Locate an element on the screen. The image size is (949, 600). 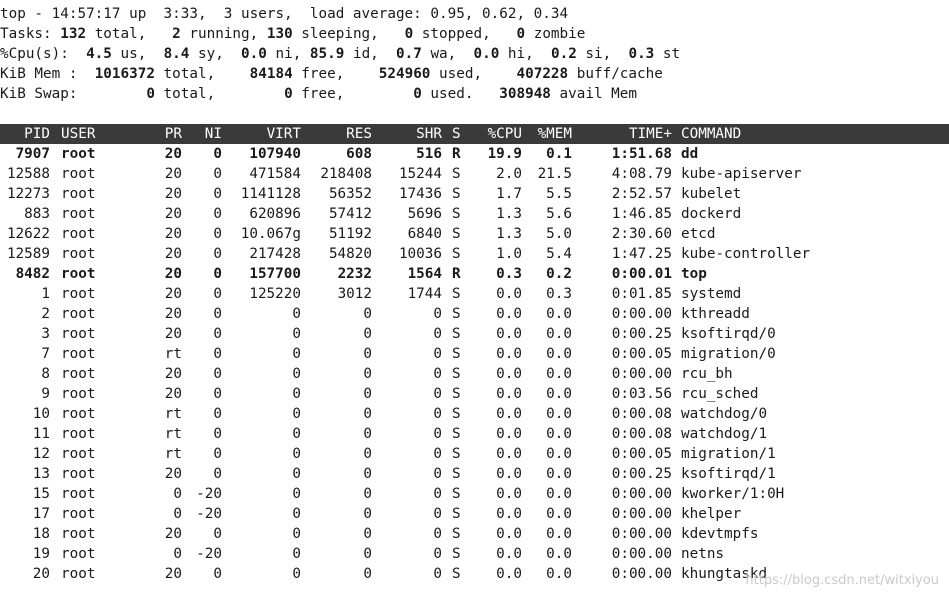
process-shr-cell: 17436 is located at coordinates (420, 194).